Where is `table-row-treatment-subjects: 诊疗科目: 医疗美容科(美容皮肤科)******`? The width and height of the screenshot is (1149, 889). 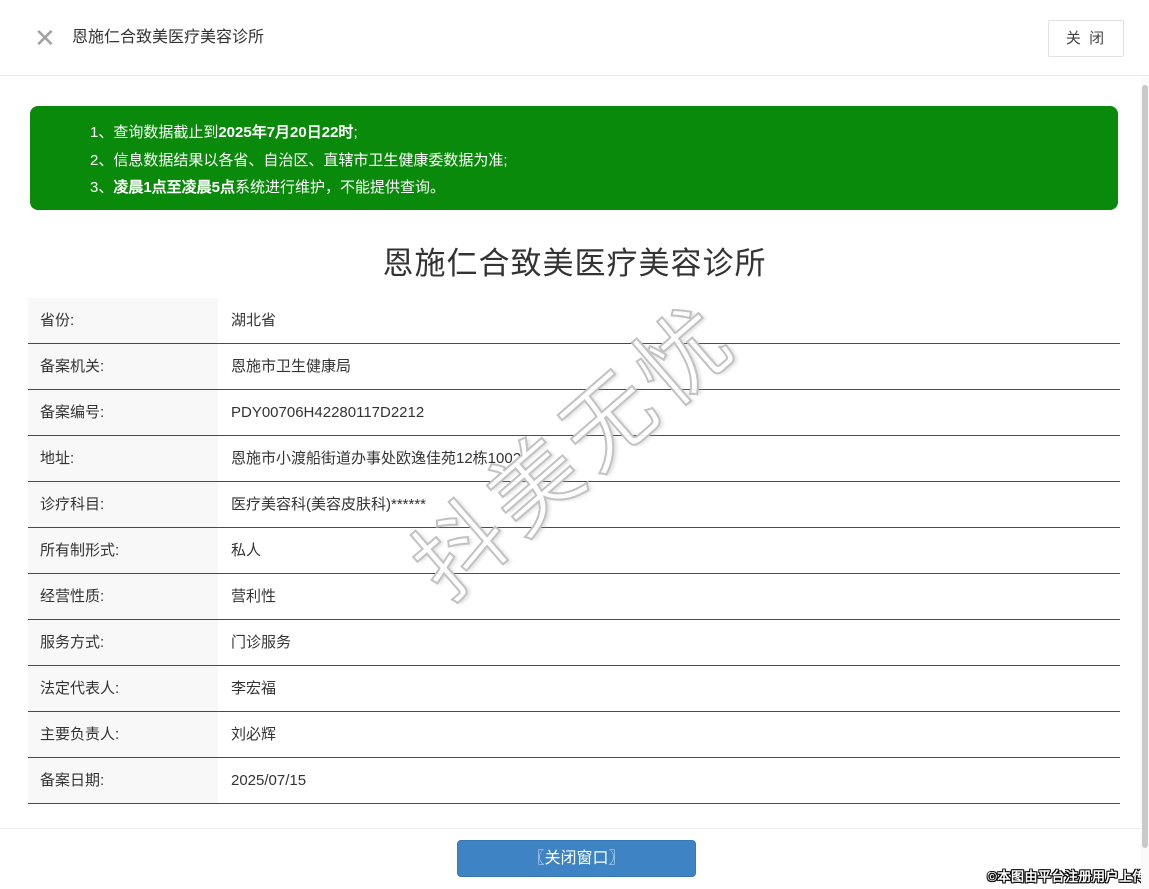 table-row-treatment-subjects: 诊疗科目: 医疗美容科(美容皮肤科)****** is located at coordinates (574, 505).